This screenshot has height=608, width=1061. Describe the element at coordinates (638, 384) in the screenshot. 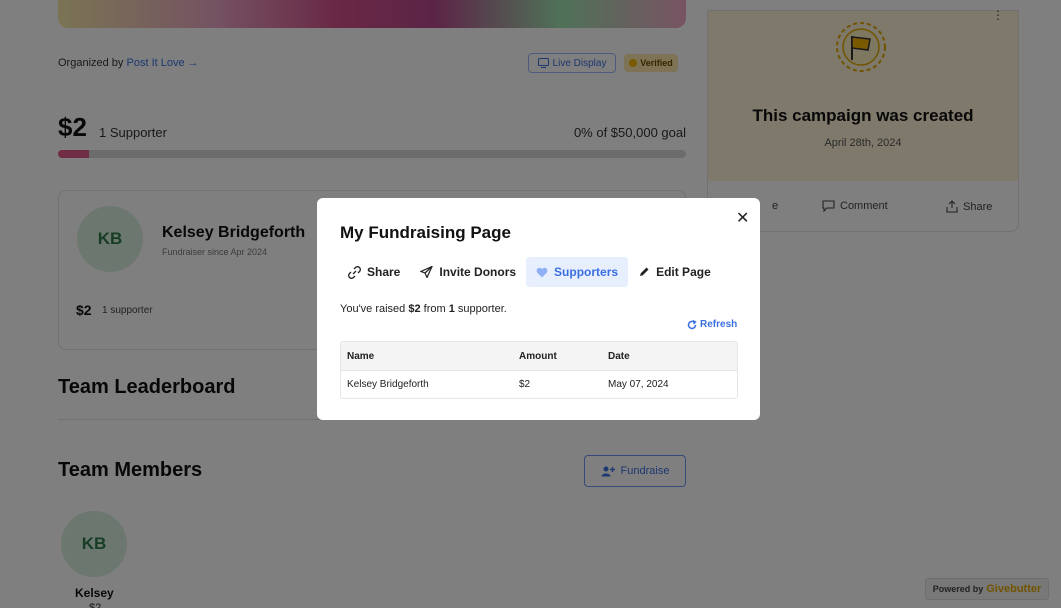

I see `cell-date: May 07, 2024` at that location.